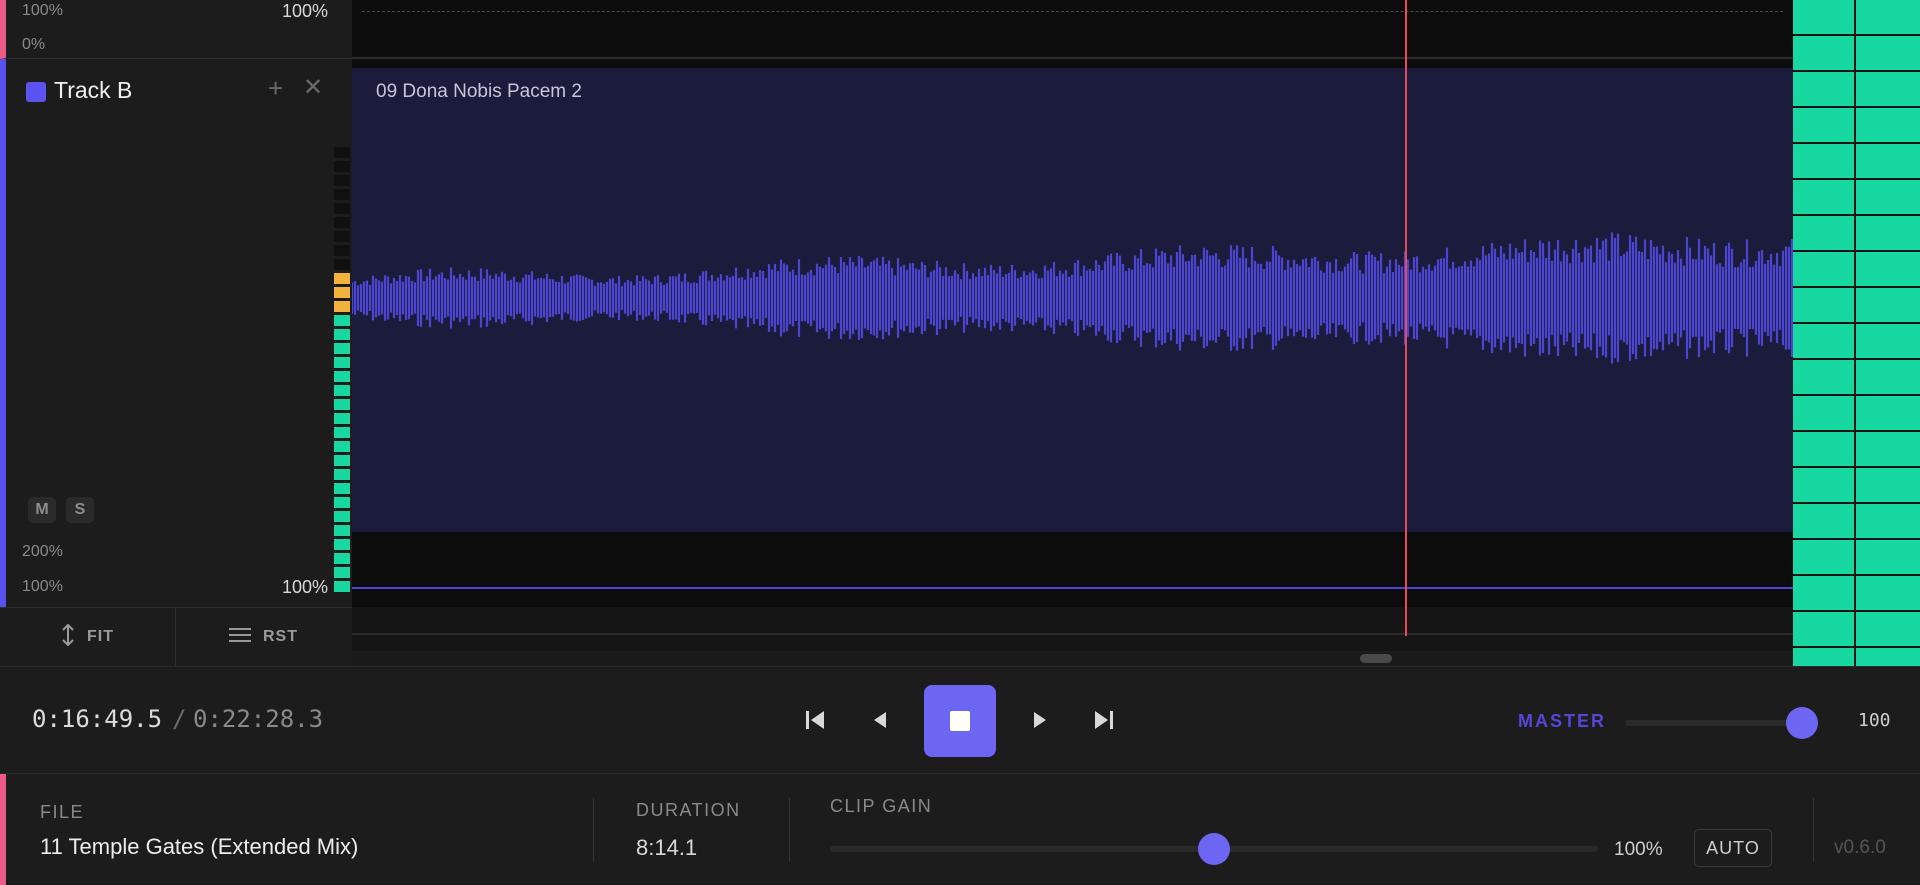 The height and width of the screenshot is (885, 1920). I want to click on skip-to-start-button, so click(815, 720).